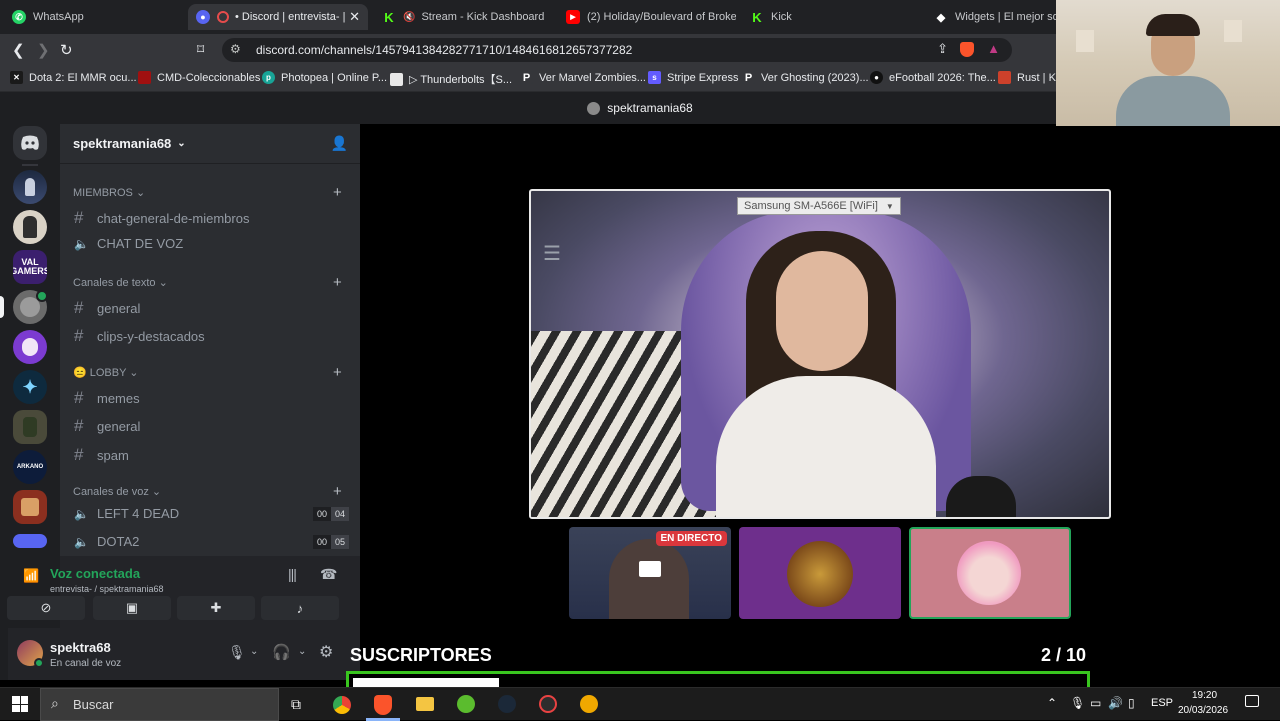 This screenshot has width=1280, height=721. Describe the element at coordinates (211, 426) in the screenshot. I see `channel-general-lobby: # general` at that location.